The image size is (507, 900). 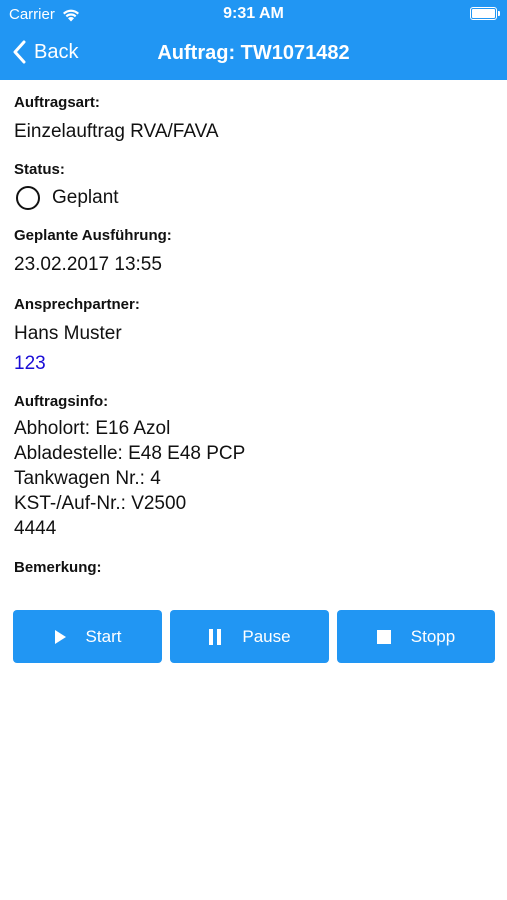 I want to click on auftragsart-label: Auftragsart:, so click(x=57, y=102).